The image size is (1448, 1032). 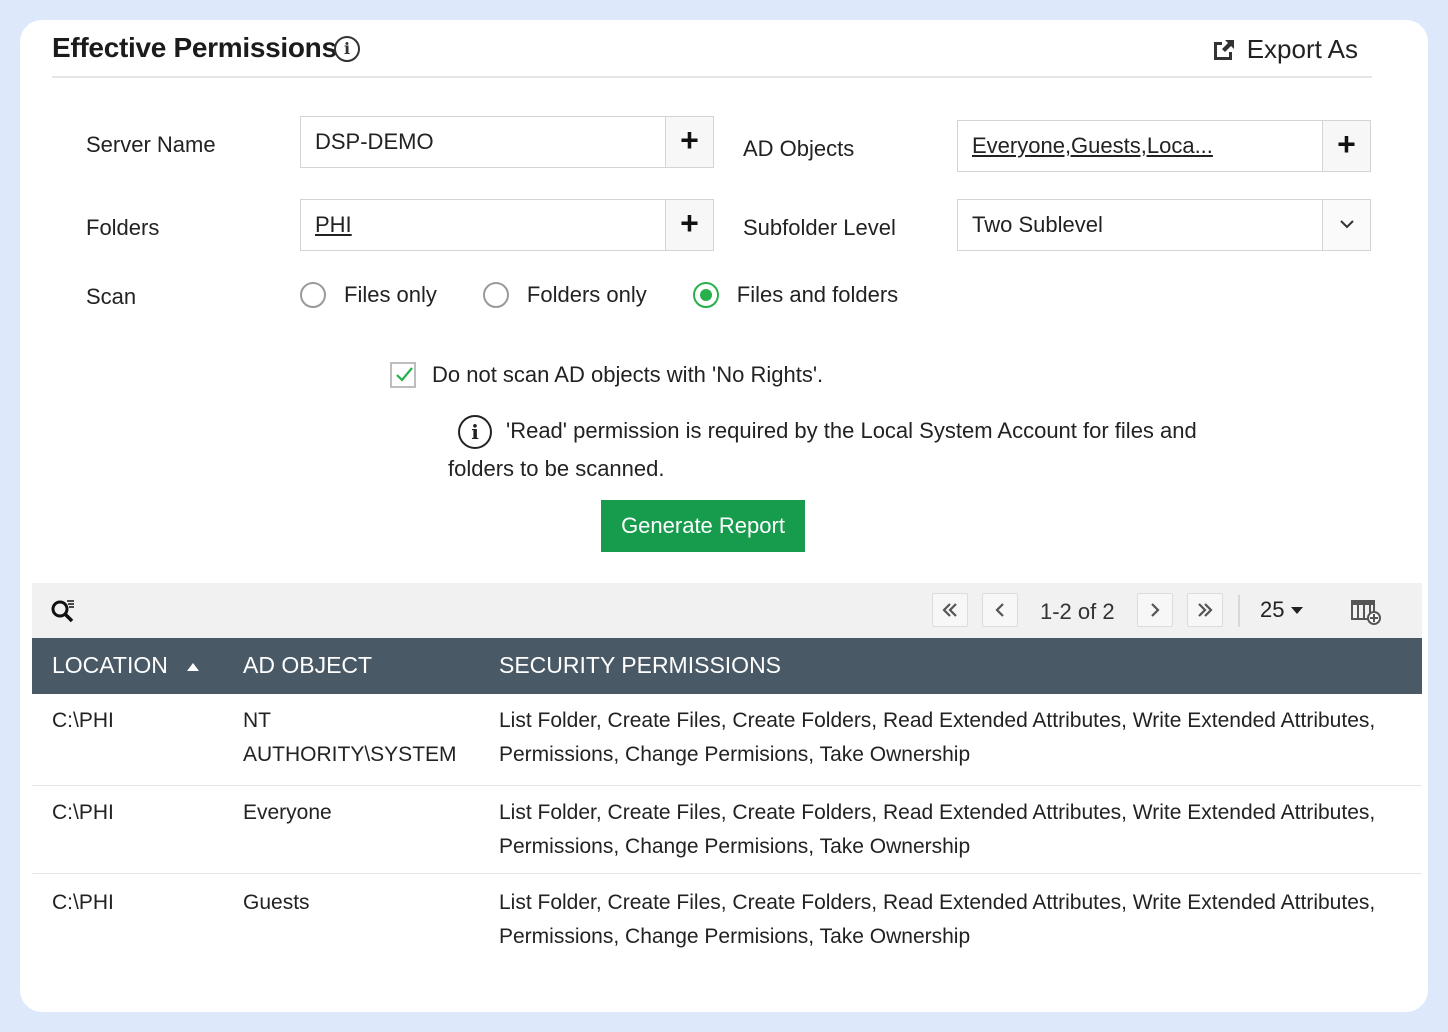 What do you see at coordinates (727, 611) in the screenshot?
I see `table-toolbar: 1-2 of 2 25` at bounding box center [727, 611].